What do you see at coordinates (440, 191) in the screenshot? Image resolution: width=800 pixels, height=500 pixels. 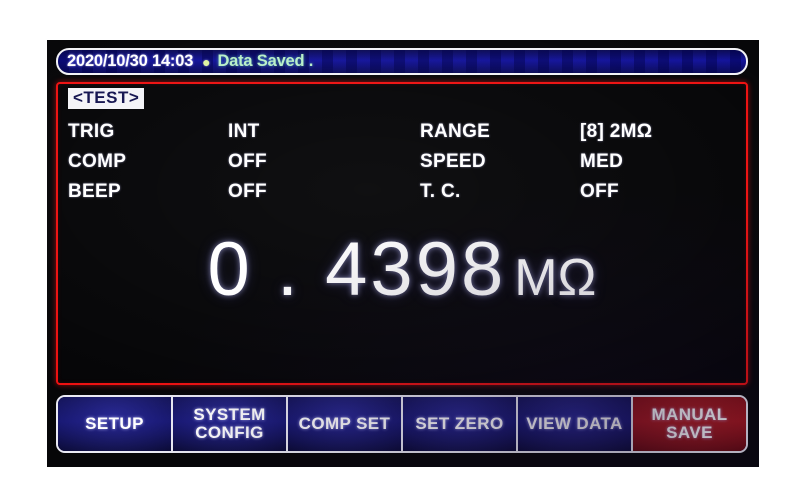 I see `param-label-tc: T. C.` at bounding box center [440, 191].